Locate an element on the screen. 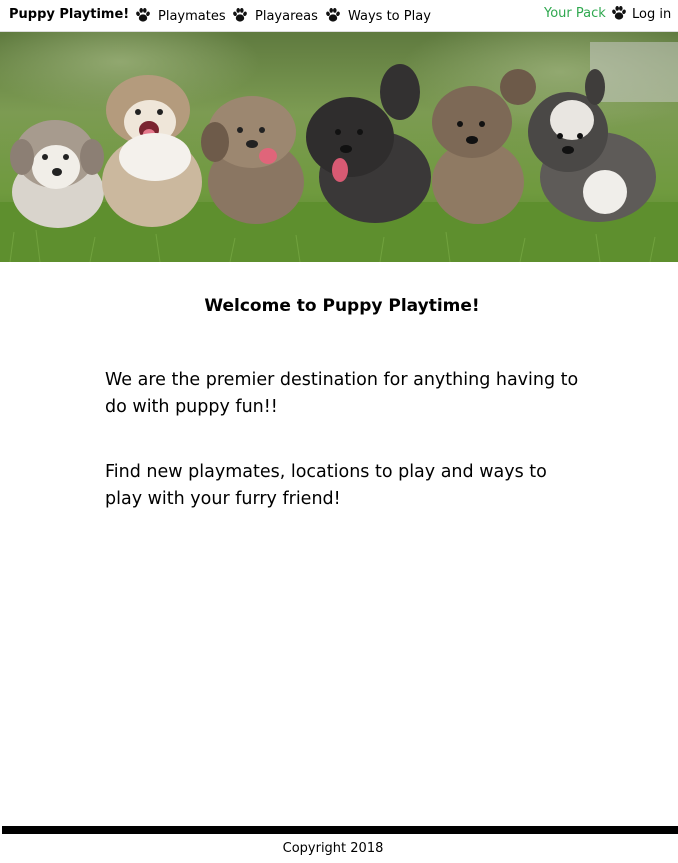  nav-item-ways-to-play: Ways to Play is located at coordinates (378, 15).